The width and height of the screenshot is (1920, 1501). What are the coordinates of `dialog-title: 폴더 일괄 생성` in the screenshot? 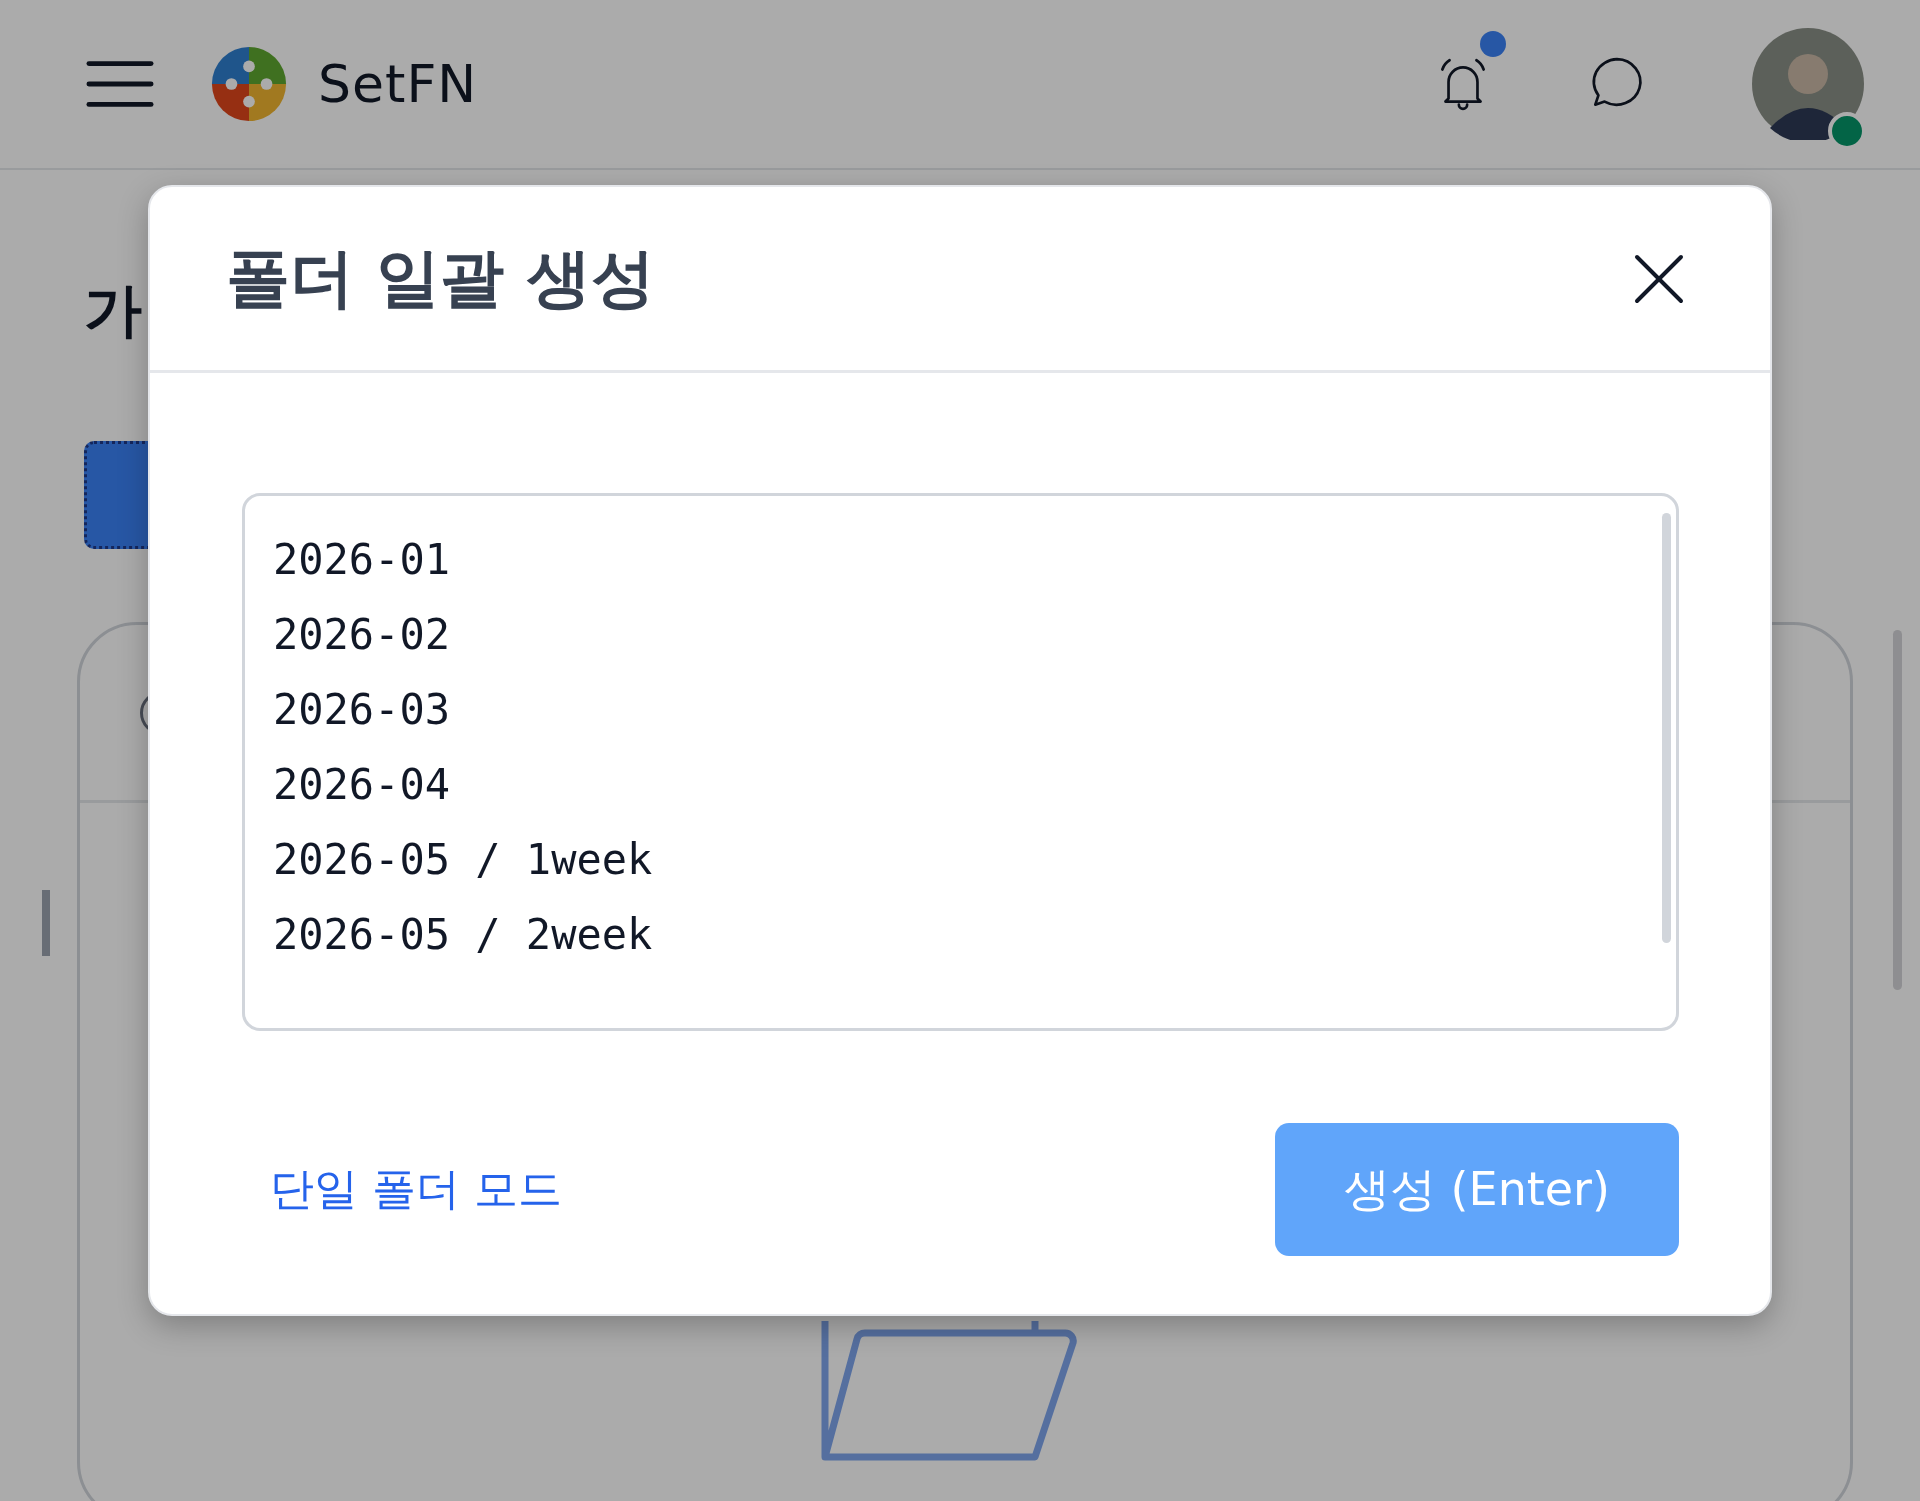 It's located at (440, 278).